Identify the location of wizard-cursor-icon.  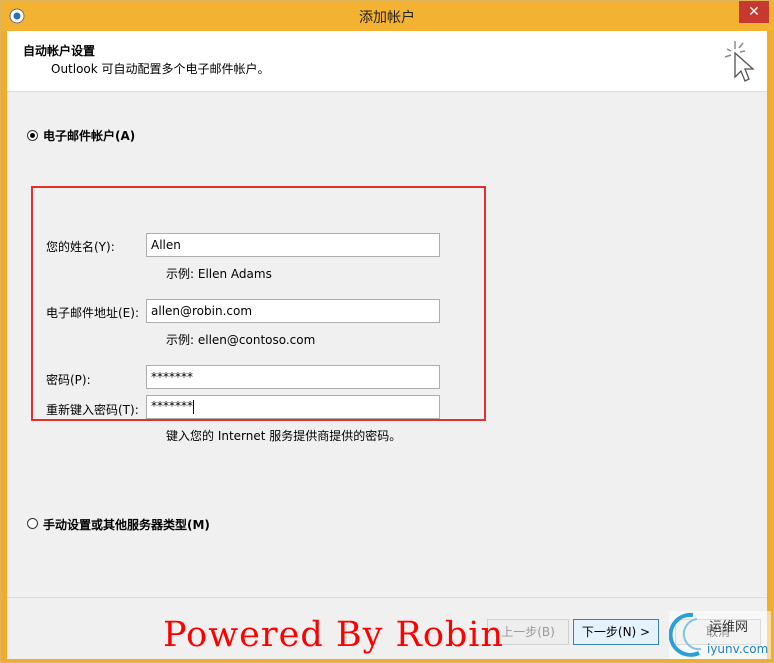
(739, 61).